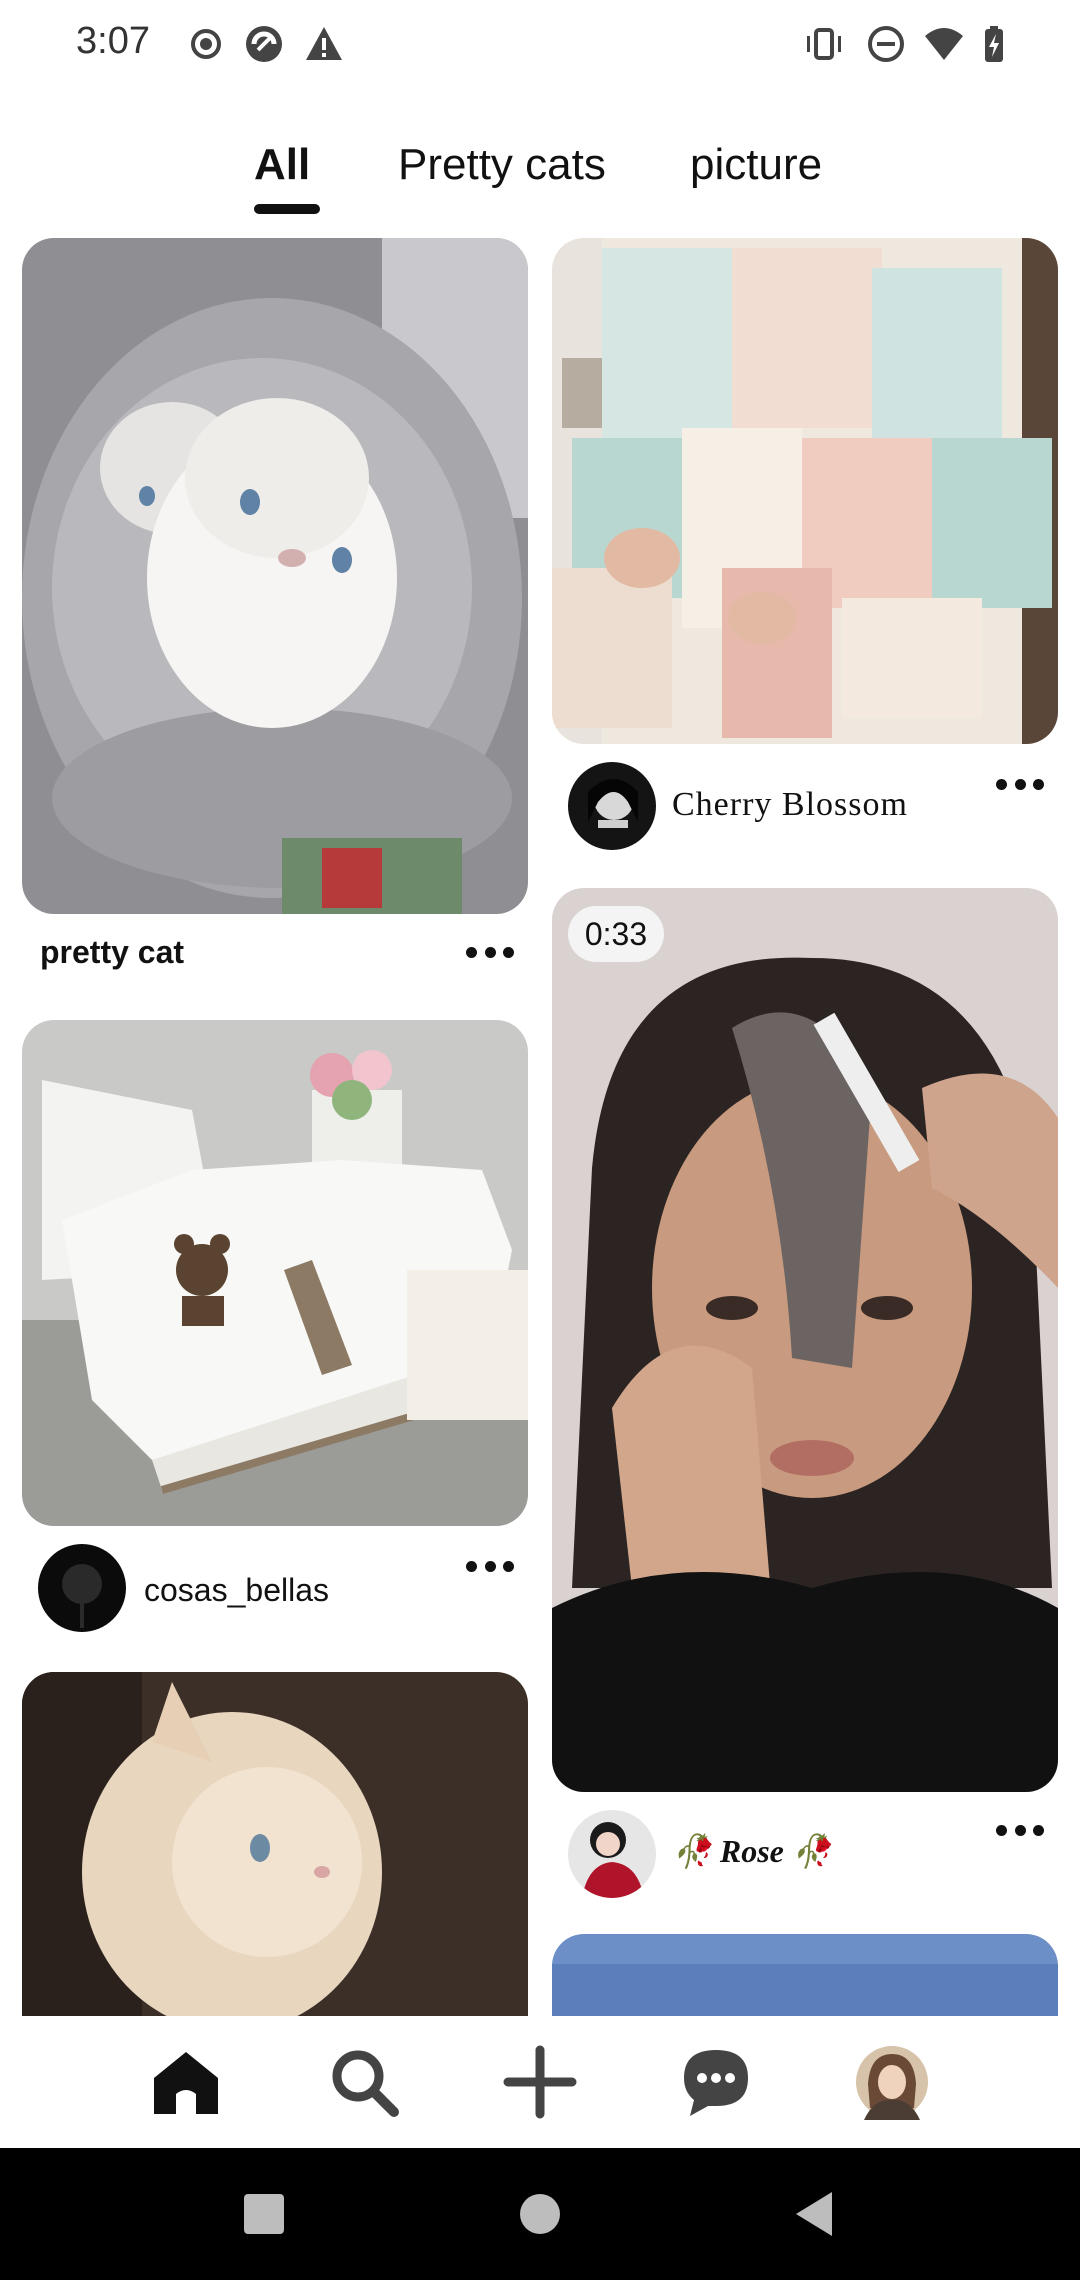 This screenshot has height=2280, width=1080. What do you see at coordinates (892, 2082) in the screenshot?
I see `profile-avatar` at bounding box center [892, 2082].